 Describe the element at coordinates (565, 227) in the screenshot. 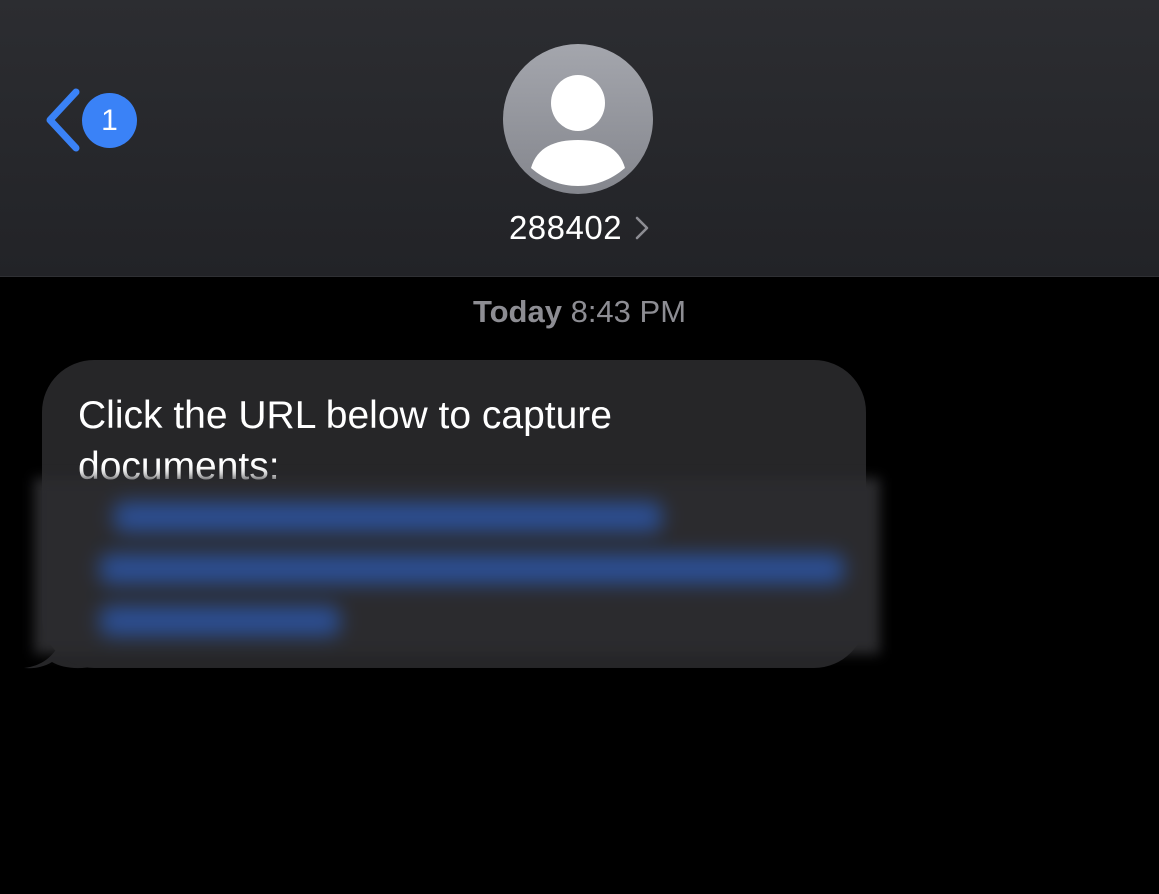

I see `contact-name: 288402` at that location.